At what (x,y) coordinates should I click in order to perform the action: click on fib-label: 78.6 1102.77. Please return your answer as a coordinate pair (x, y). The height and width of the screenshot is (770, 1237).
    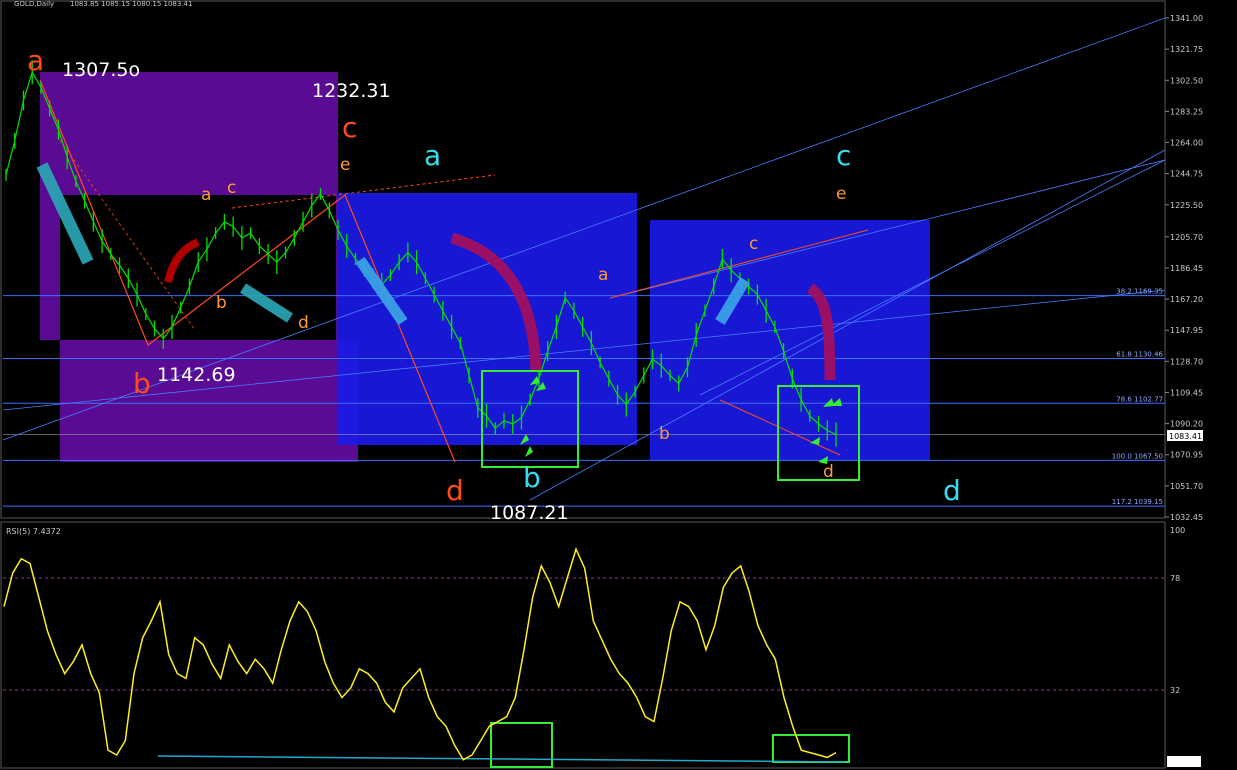
    Looking at the image, I should click on (1139, 399).